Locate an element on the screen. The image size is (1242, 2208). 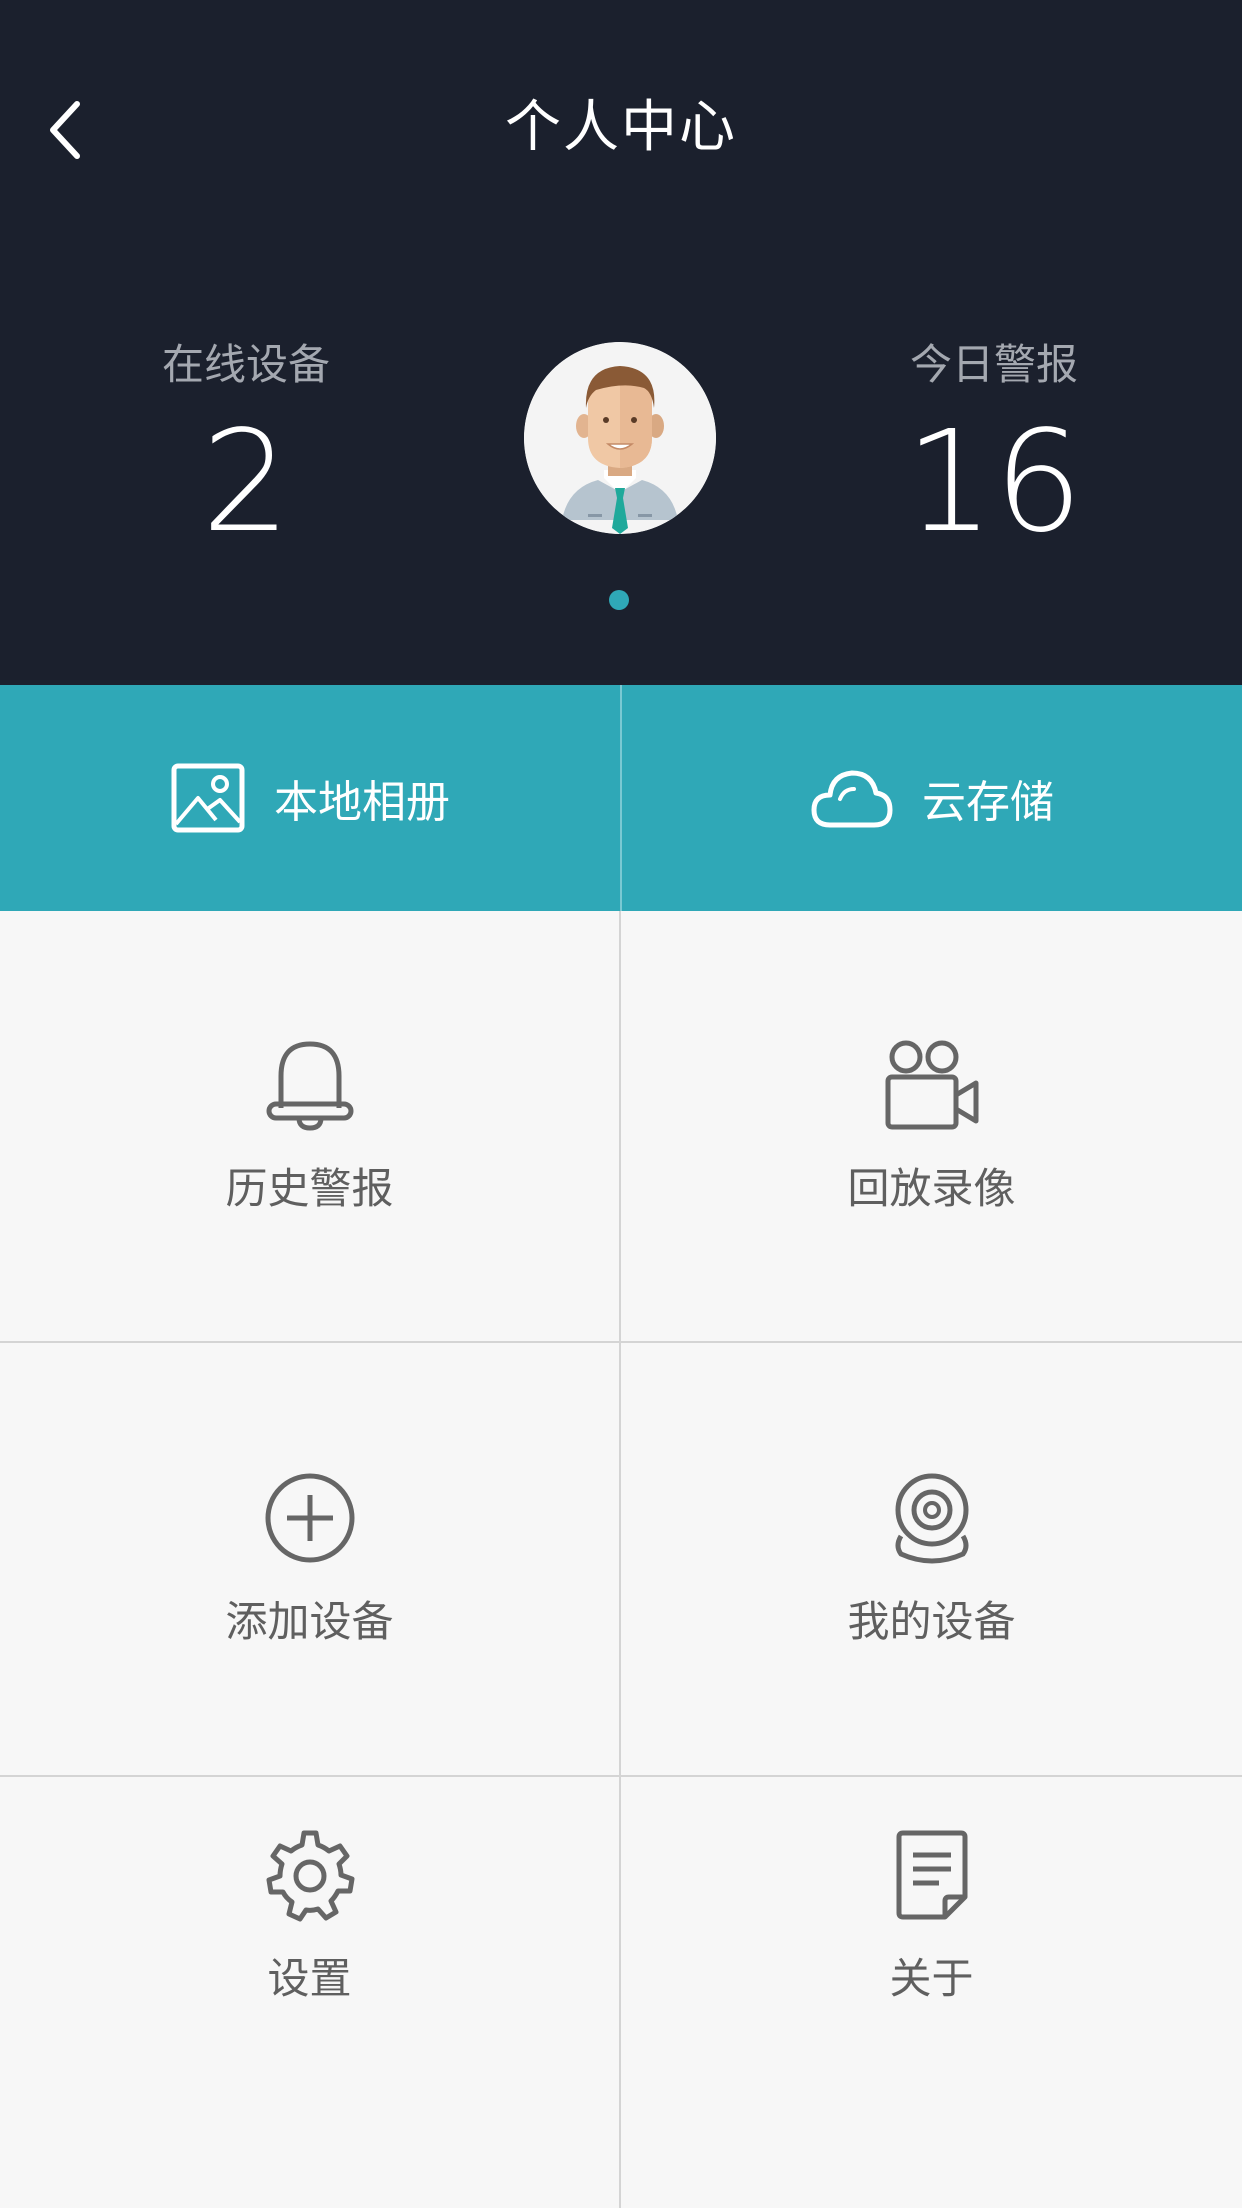
bell-icon is located at coordinates (310, 1085).